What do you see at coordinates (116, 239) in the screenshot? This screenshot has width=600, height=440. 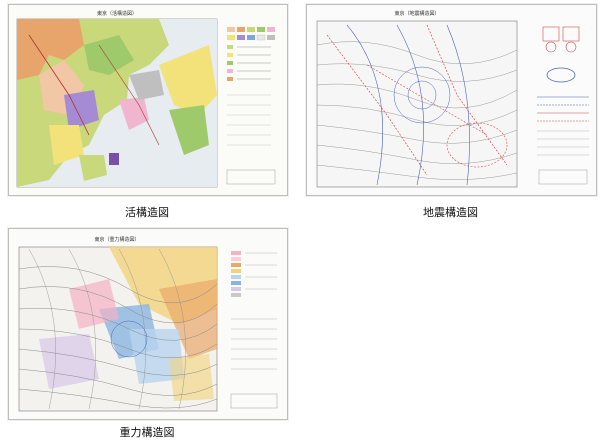 I see `gravity-sheet-title: 東京（重力構造図）` at bounding box center [116, 239].